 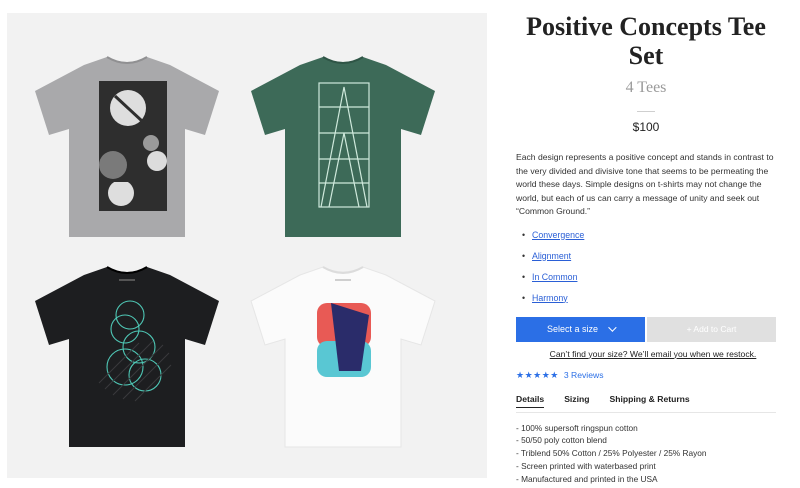 I want to click on title-divider, so click(x=646, y=111).